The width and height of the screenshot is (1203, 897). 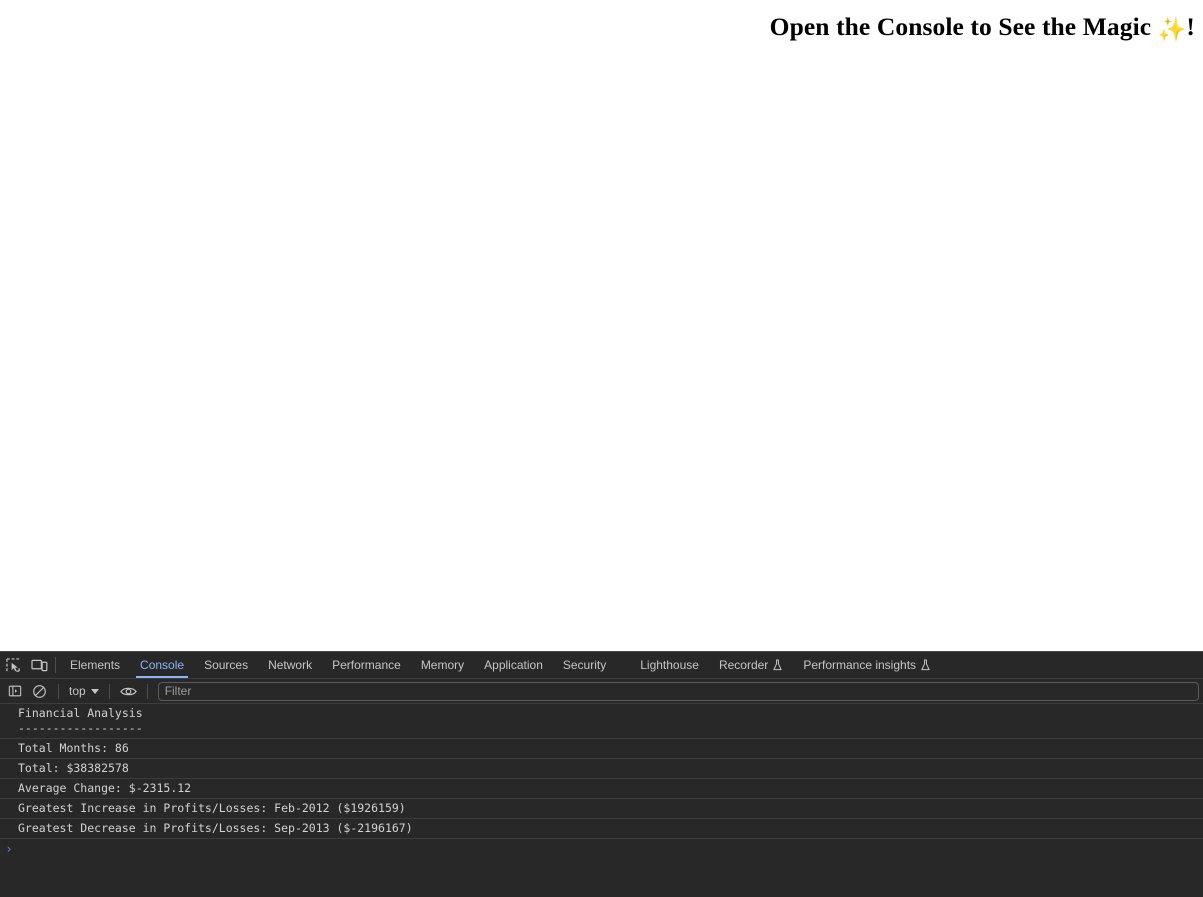 What do you see at coordinates (9, 849) in the screenshot?
I see `prompt-chevron-icon: ›` at bounding box center [9, 849].